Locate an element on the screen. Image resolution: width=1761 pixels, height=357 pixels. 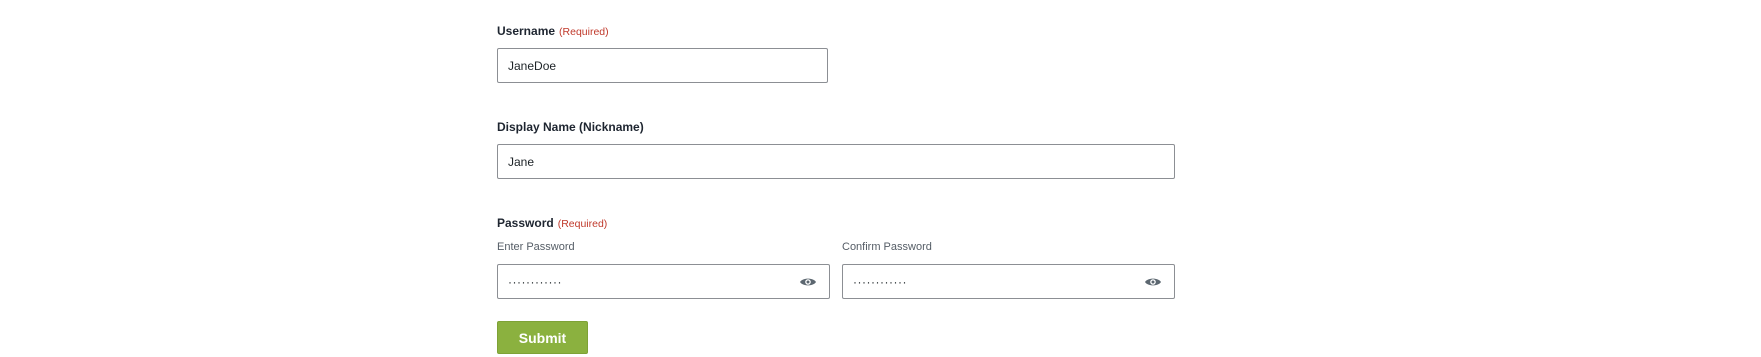
password-label-text: Password is located at coordinates (525, 223).